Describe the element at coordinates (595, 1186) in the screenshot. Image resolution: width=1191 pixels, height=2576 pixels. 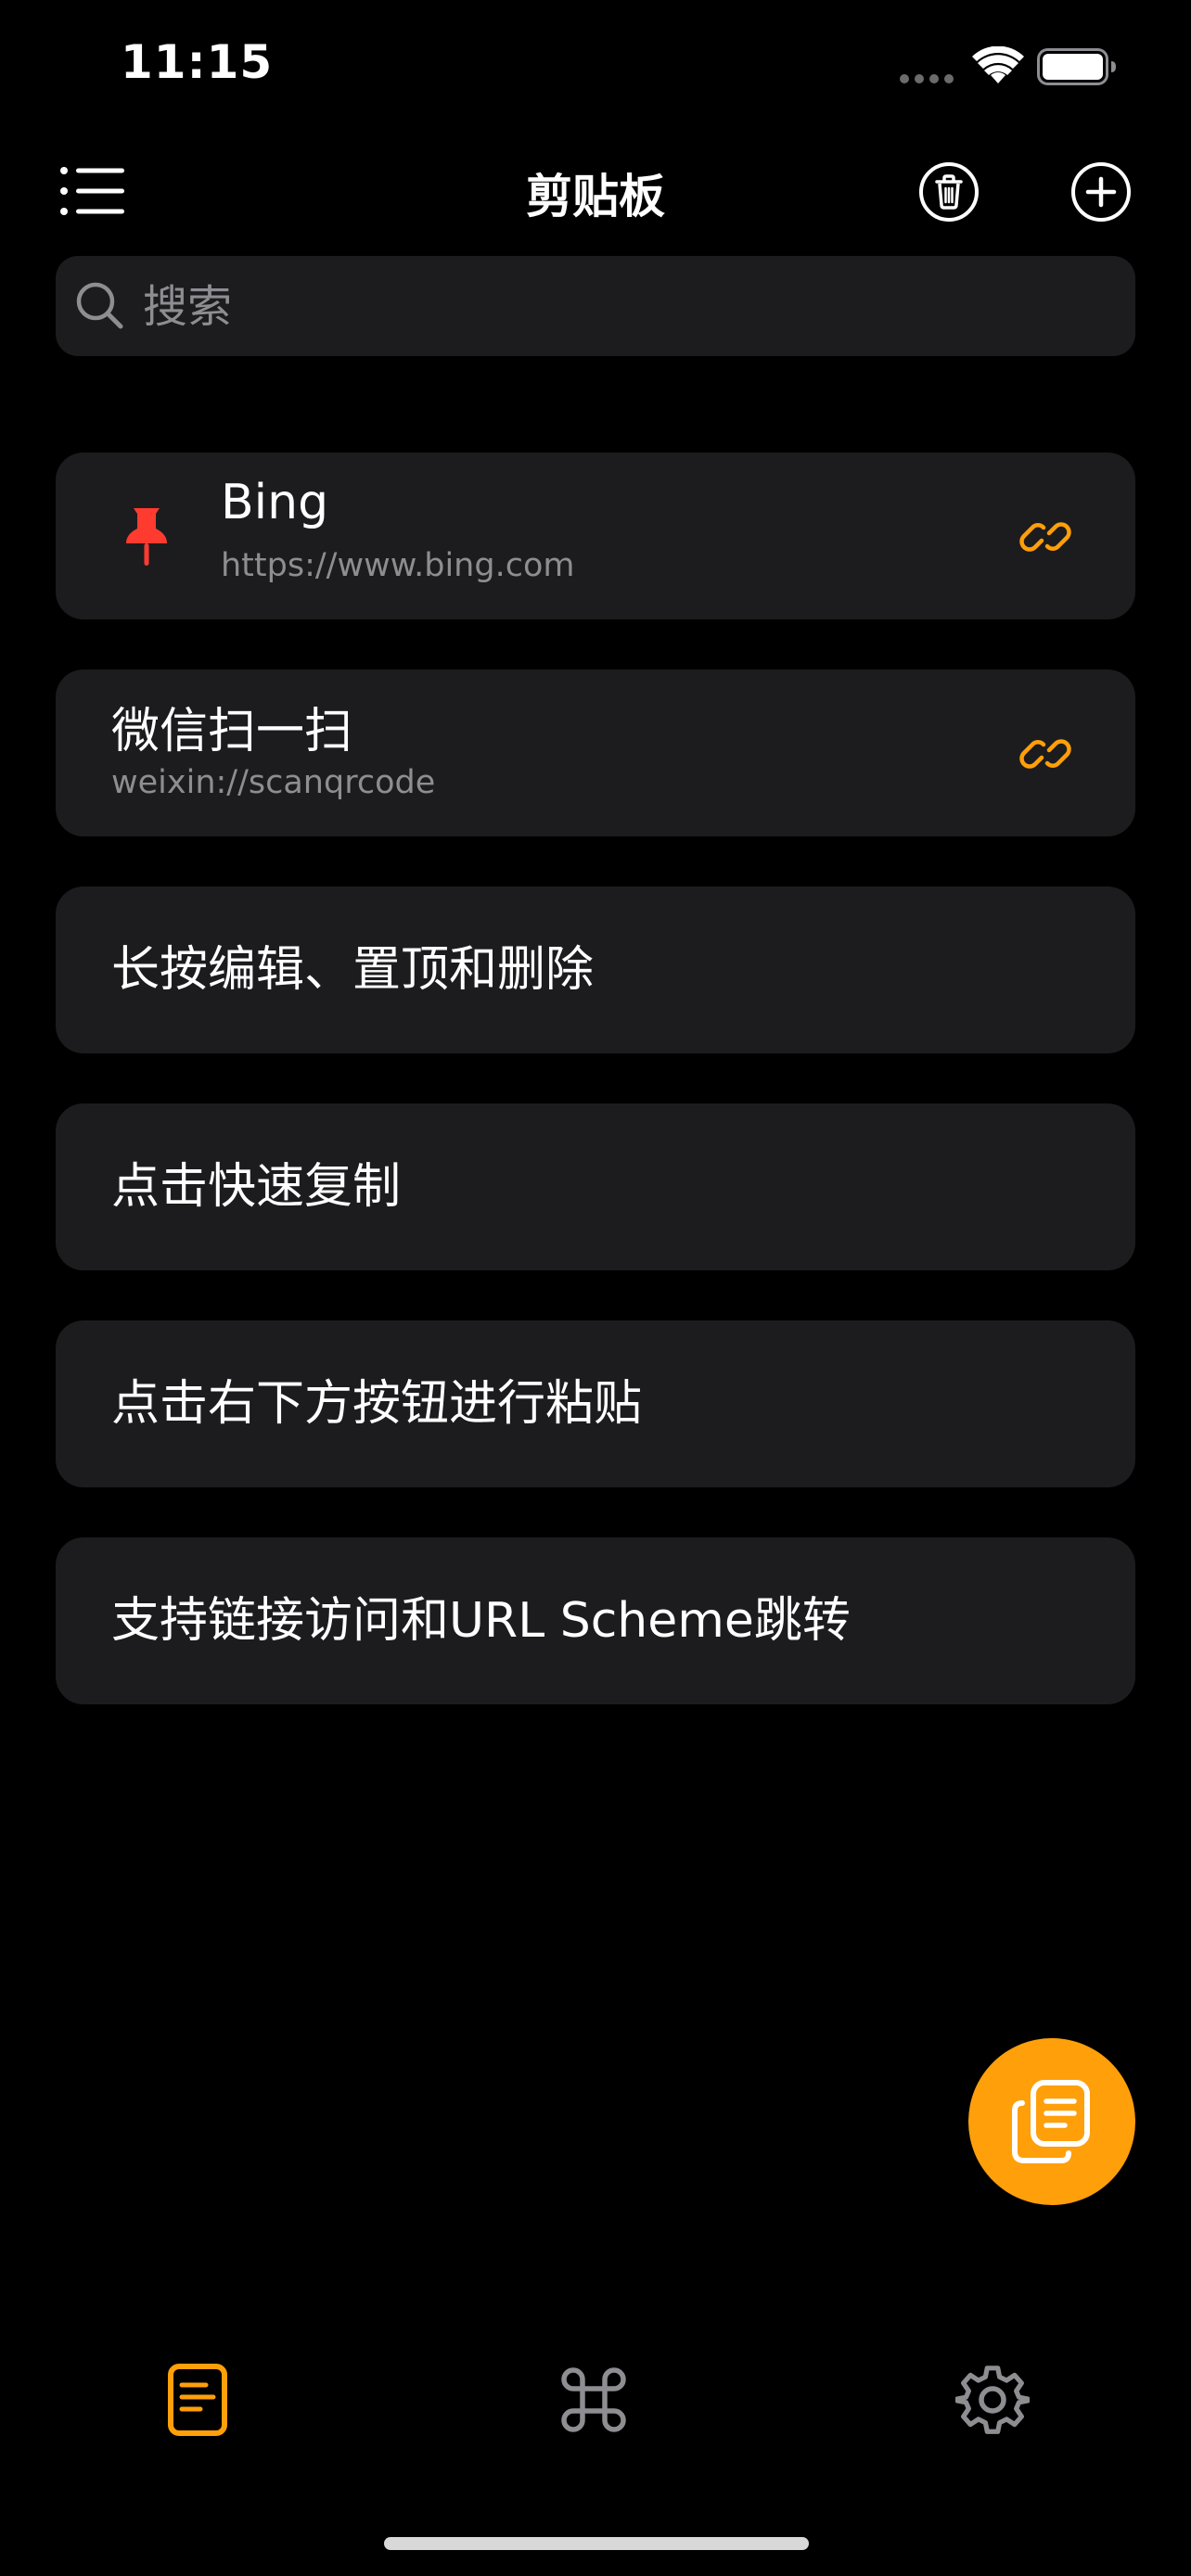
I see `list-item: 点击快速复制` at that location.